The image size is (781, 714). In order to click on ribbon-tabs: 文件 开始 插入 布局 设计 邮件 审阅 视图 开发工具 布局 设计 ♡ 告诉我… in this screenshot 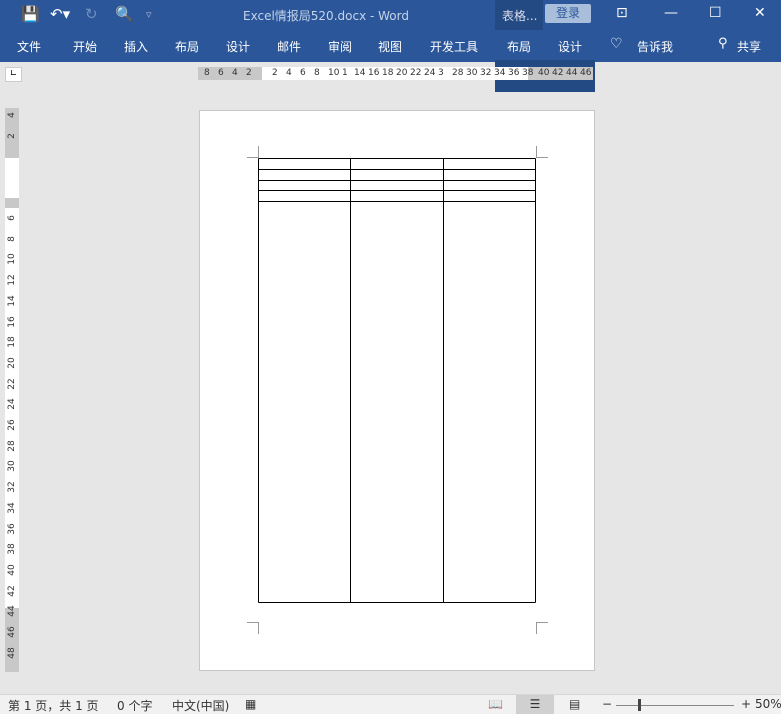, I will do `click(390, 61)`.